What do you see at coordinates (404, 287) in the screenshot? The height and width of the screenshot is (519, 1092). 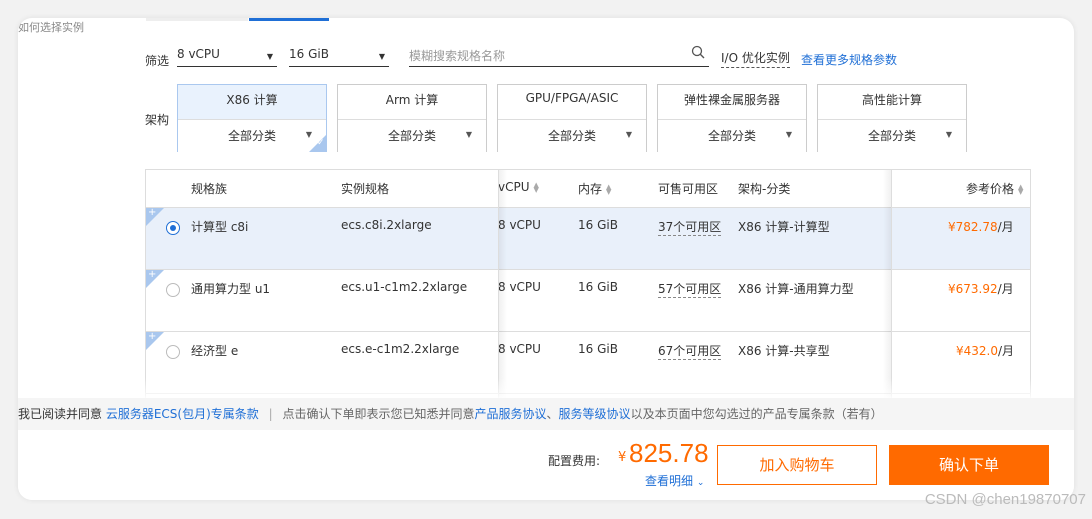 I see `cell-spec: ecs.u1-c1m2.2xlarge` at bounding box center [404, 287].